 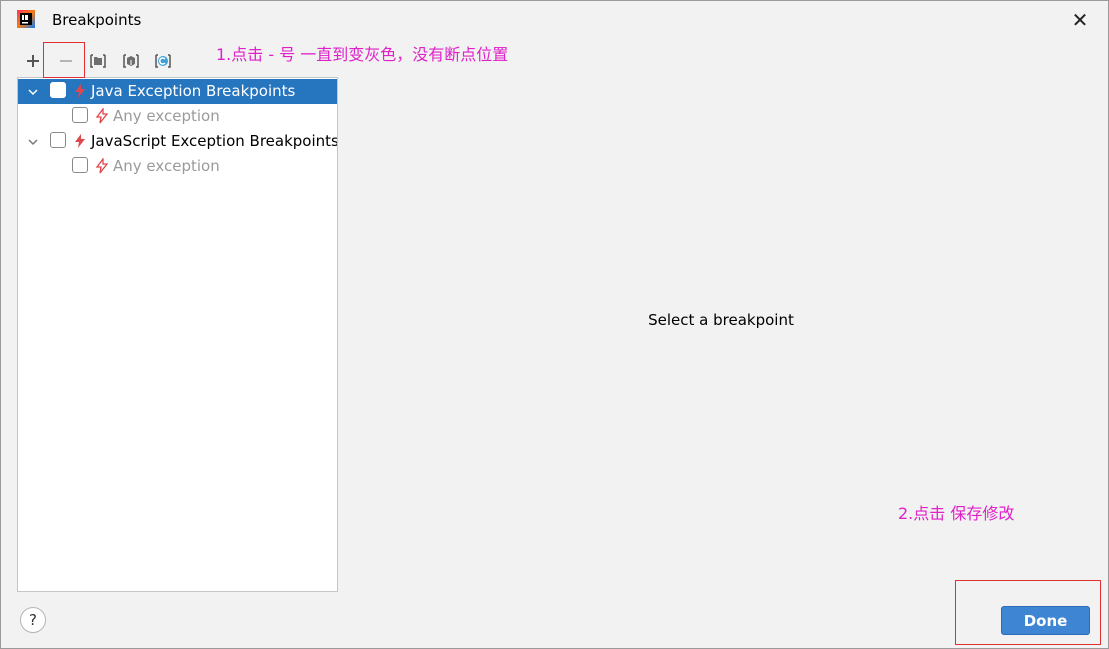 I want to click on tree-item-label: JavaScript Exception Breakpoints, so click(x=214, y=141).